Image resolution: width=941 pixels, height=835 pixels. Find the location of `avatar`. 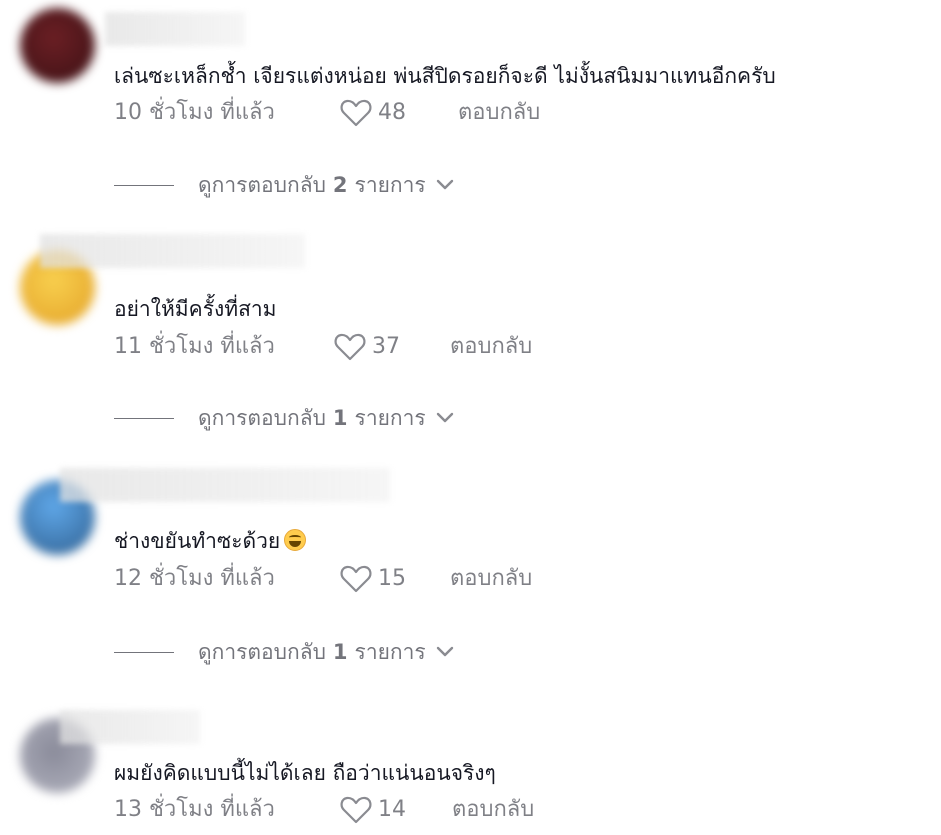

avatar is located at coordinates (57, 45).